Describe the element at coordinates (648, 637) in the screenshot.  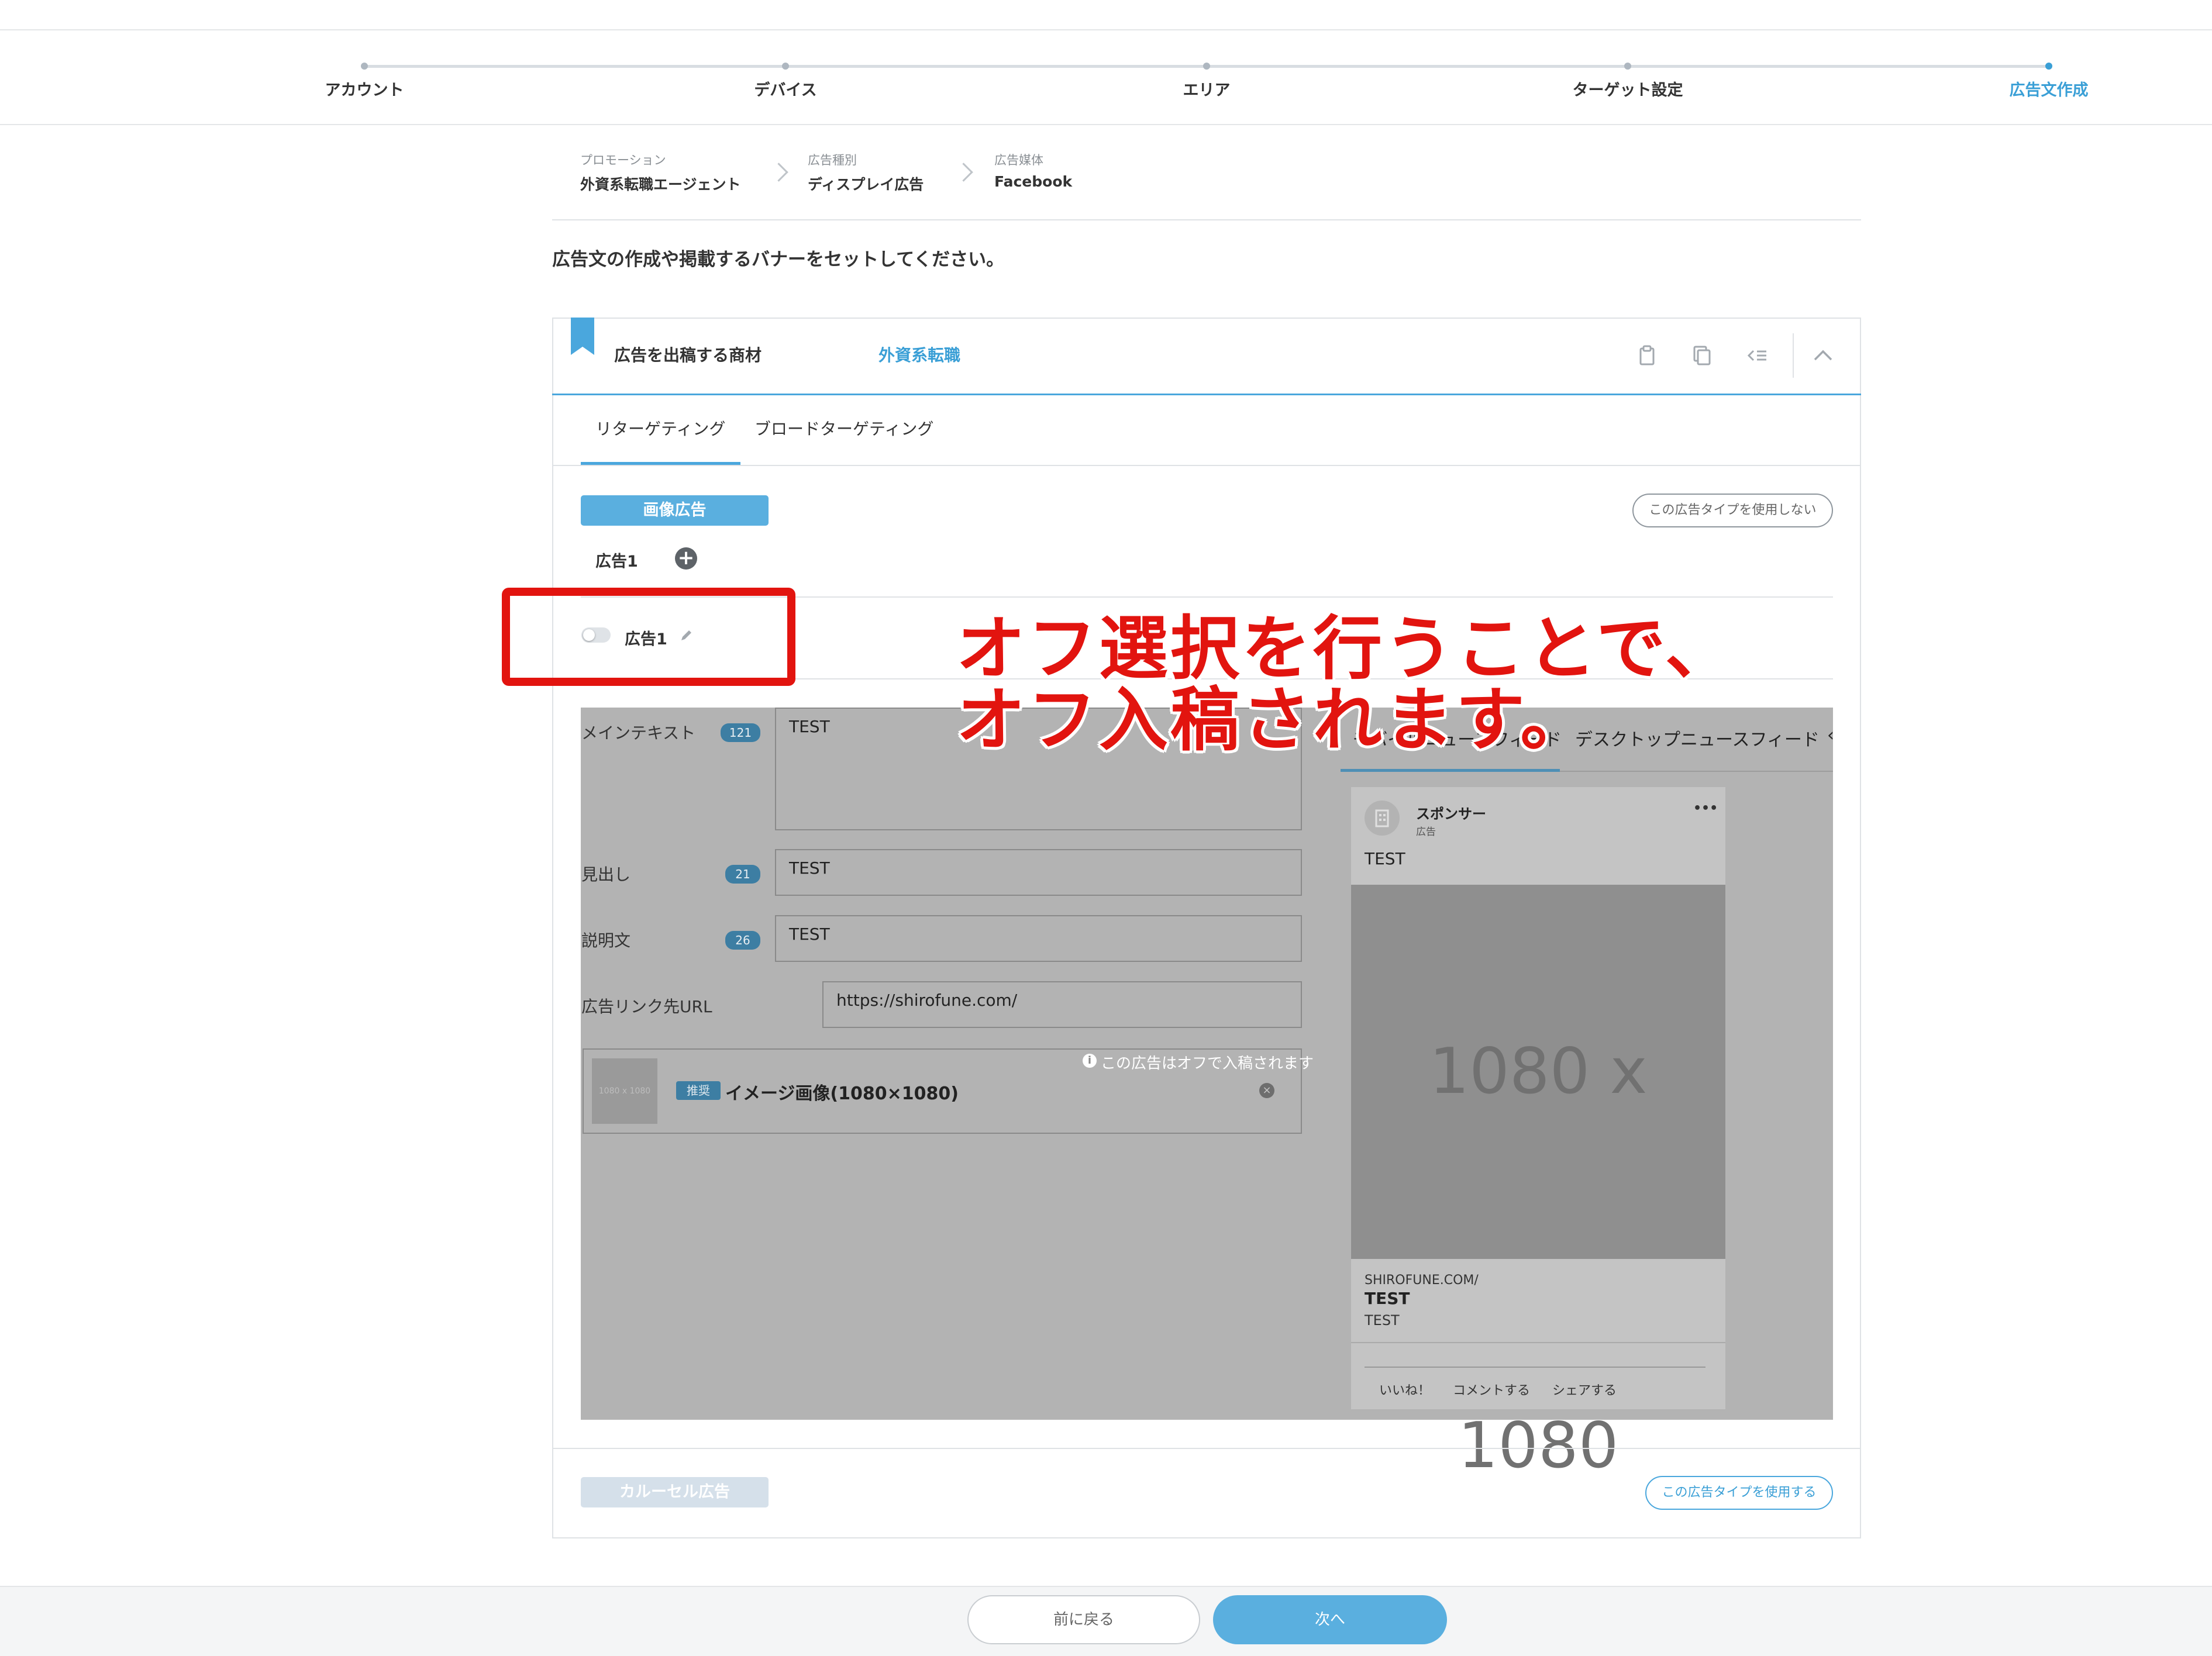
I see `annotation-highlight-box` at that location.